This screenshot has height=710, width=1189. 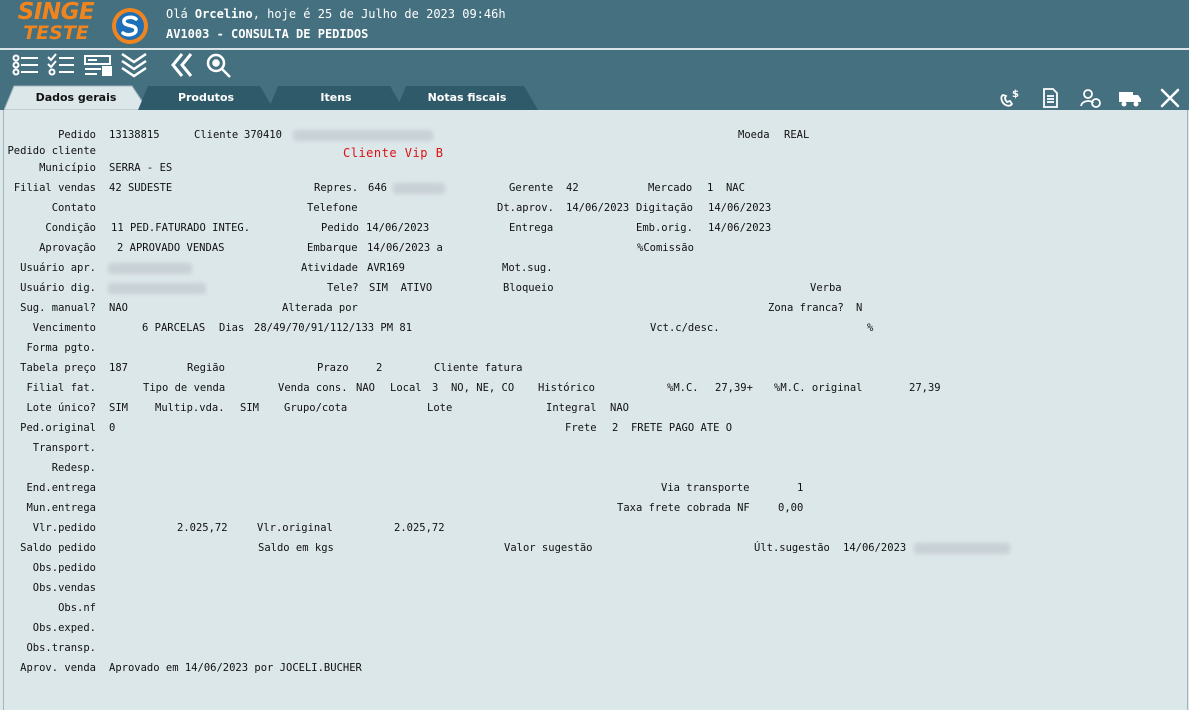 What do you see at coordinates (332, 248) in the screenshot?
I see `embarque-label: Embarque` at bounding box center [332, 248].